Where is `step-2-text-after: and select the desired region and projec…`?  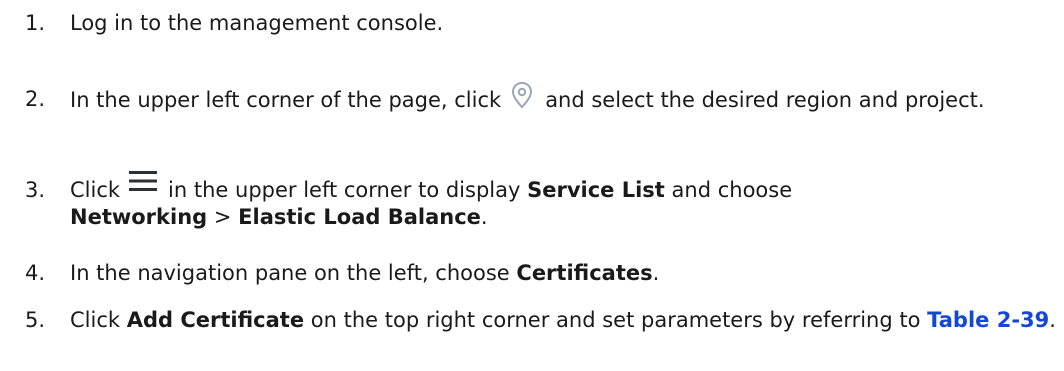
step-2-text-after: and select the desired region and projec… is located at coordinates (765, 100).